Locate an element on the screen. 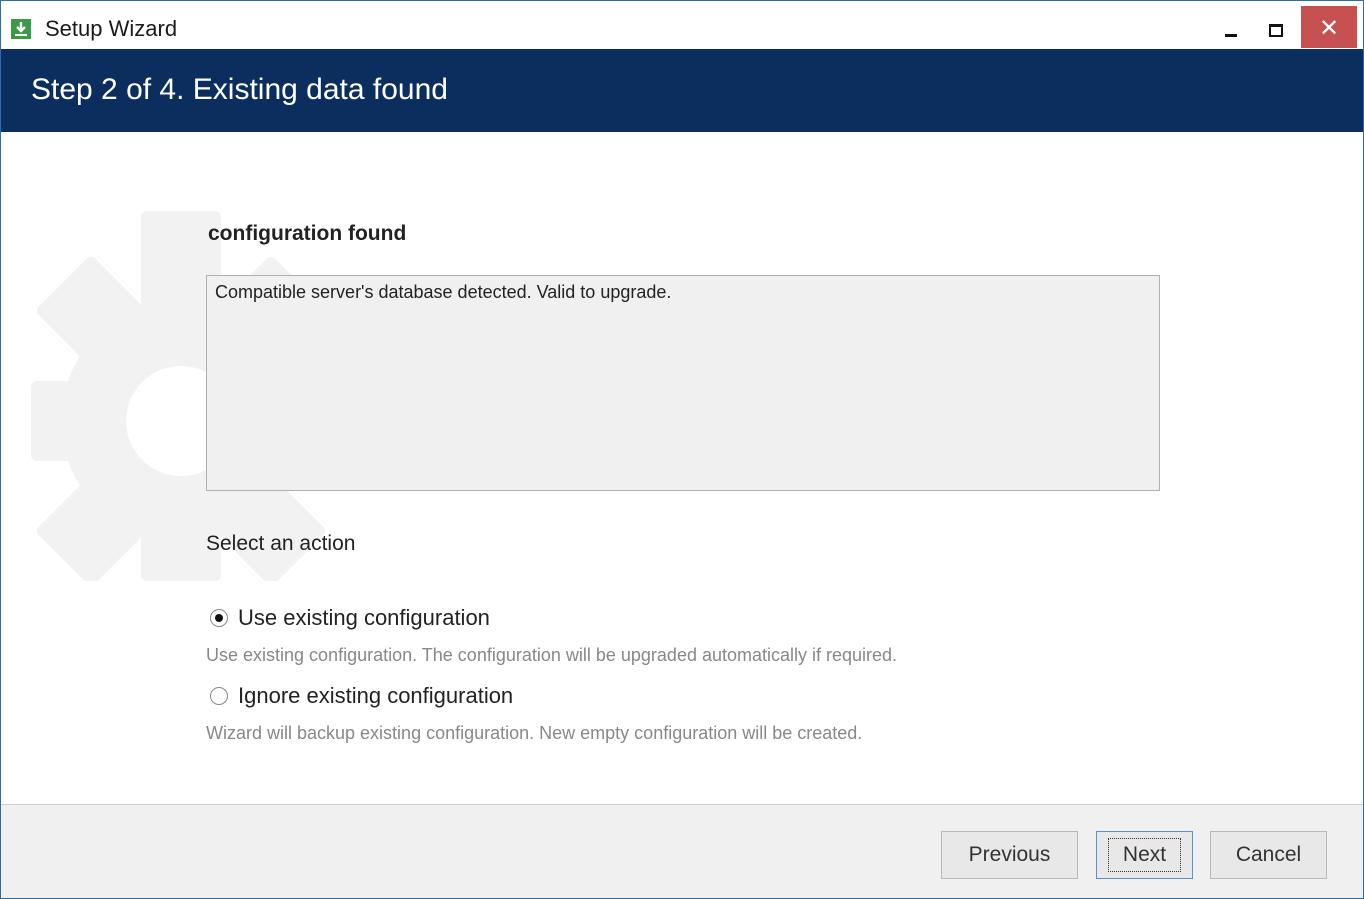 The width and height of the screenshot is (1364, 899). radio-use-existing: Use existing configuration is located at coordinates (350, 618).